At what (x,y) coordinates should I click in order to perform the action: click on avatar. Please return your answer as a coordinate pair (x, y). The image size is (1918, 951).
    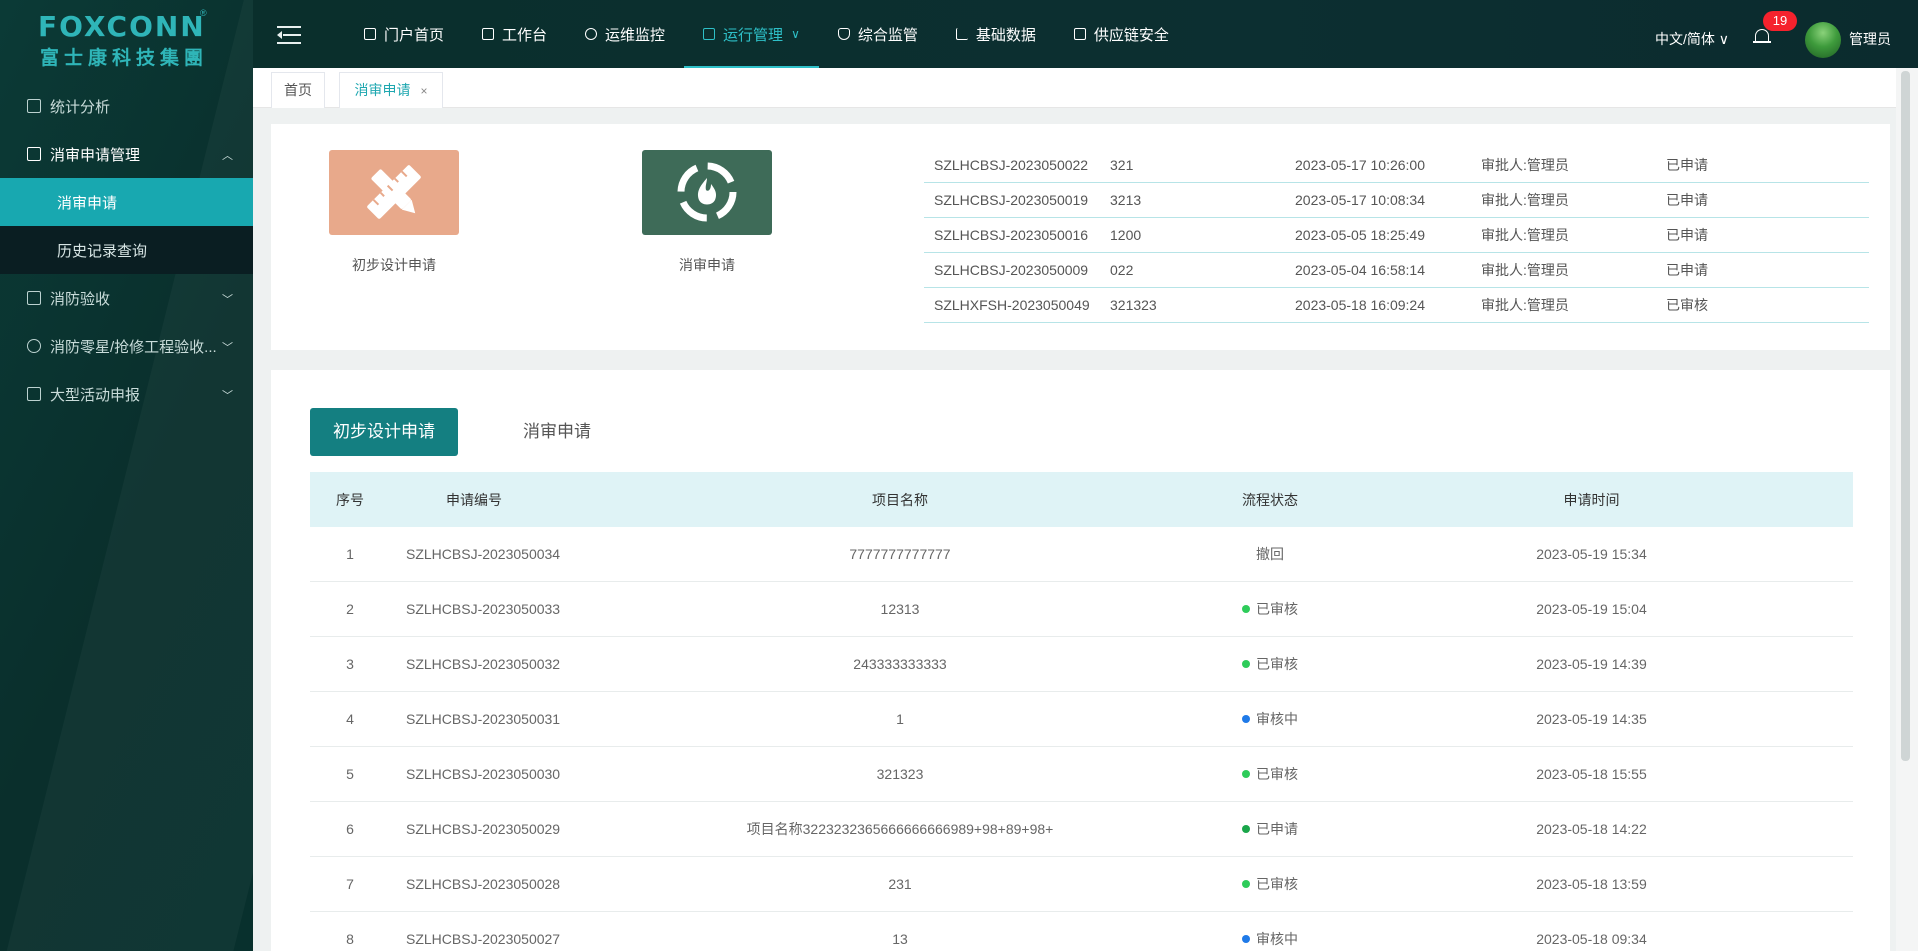
    Looking at the image, I should click on (1823, 40).